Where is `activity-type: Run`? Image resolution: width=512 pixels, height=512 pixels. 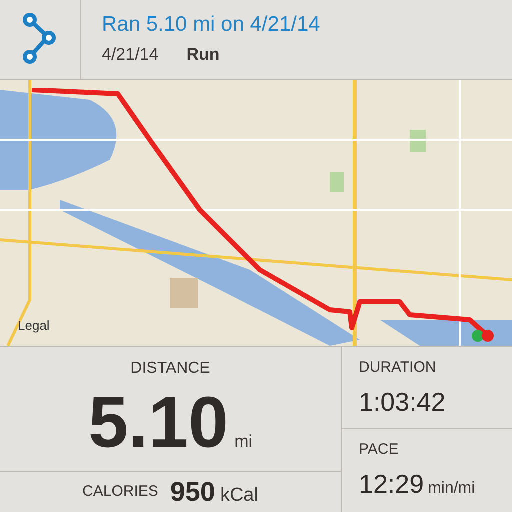 activity-type: Run is located at coordinates (203, 55).